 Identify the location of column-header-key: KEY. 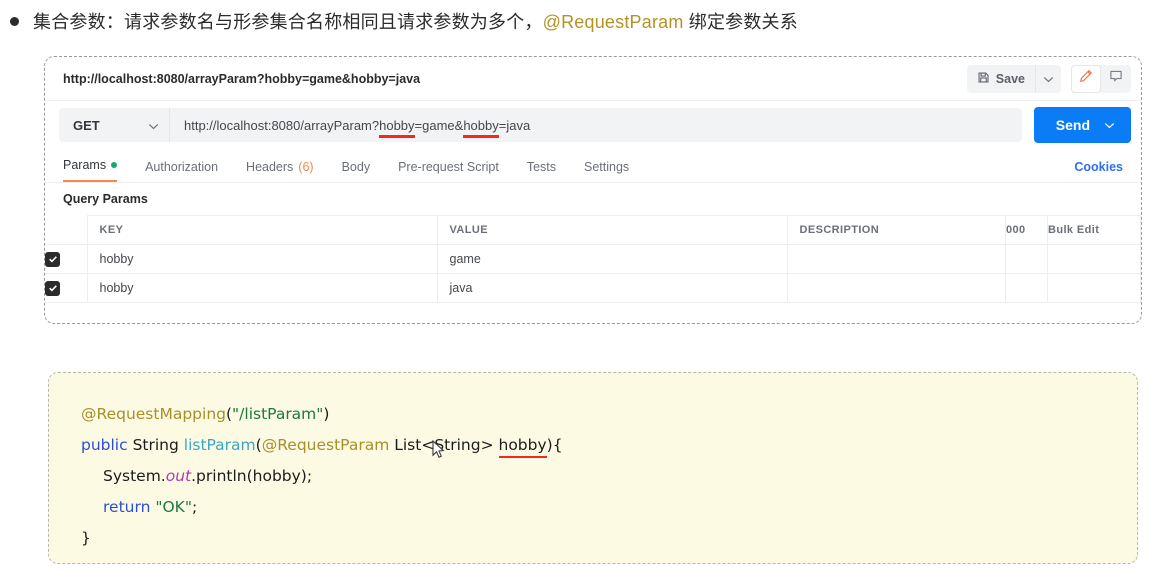
(262, 230).